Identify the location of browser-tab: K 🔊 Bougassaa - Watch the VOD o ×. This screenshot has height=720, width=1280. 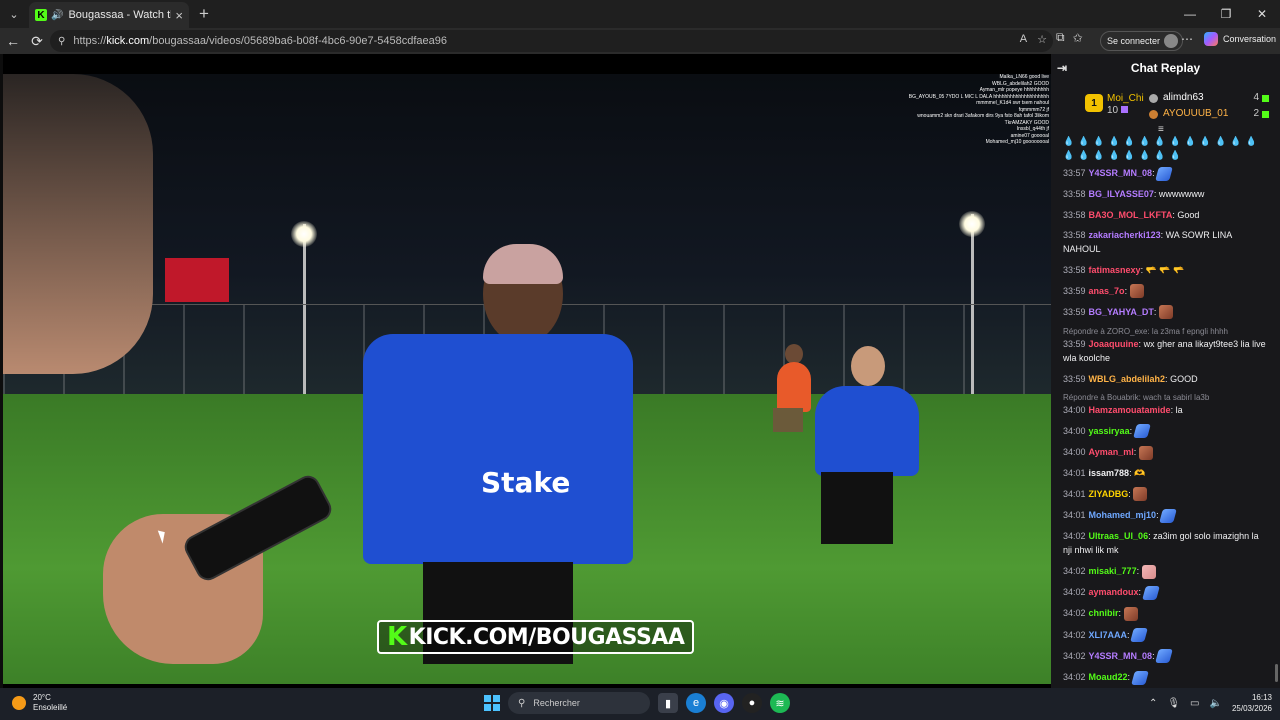
(109, 15).